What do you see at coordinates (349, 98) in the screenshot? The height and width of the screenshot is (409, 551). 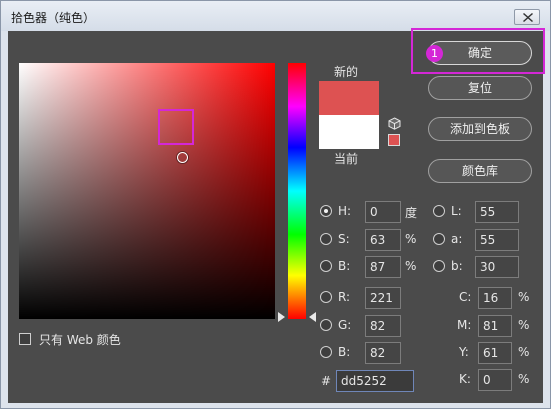 I see `new-color-swatch` at bounding box center [349, 98].